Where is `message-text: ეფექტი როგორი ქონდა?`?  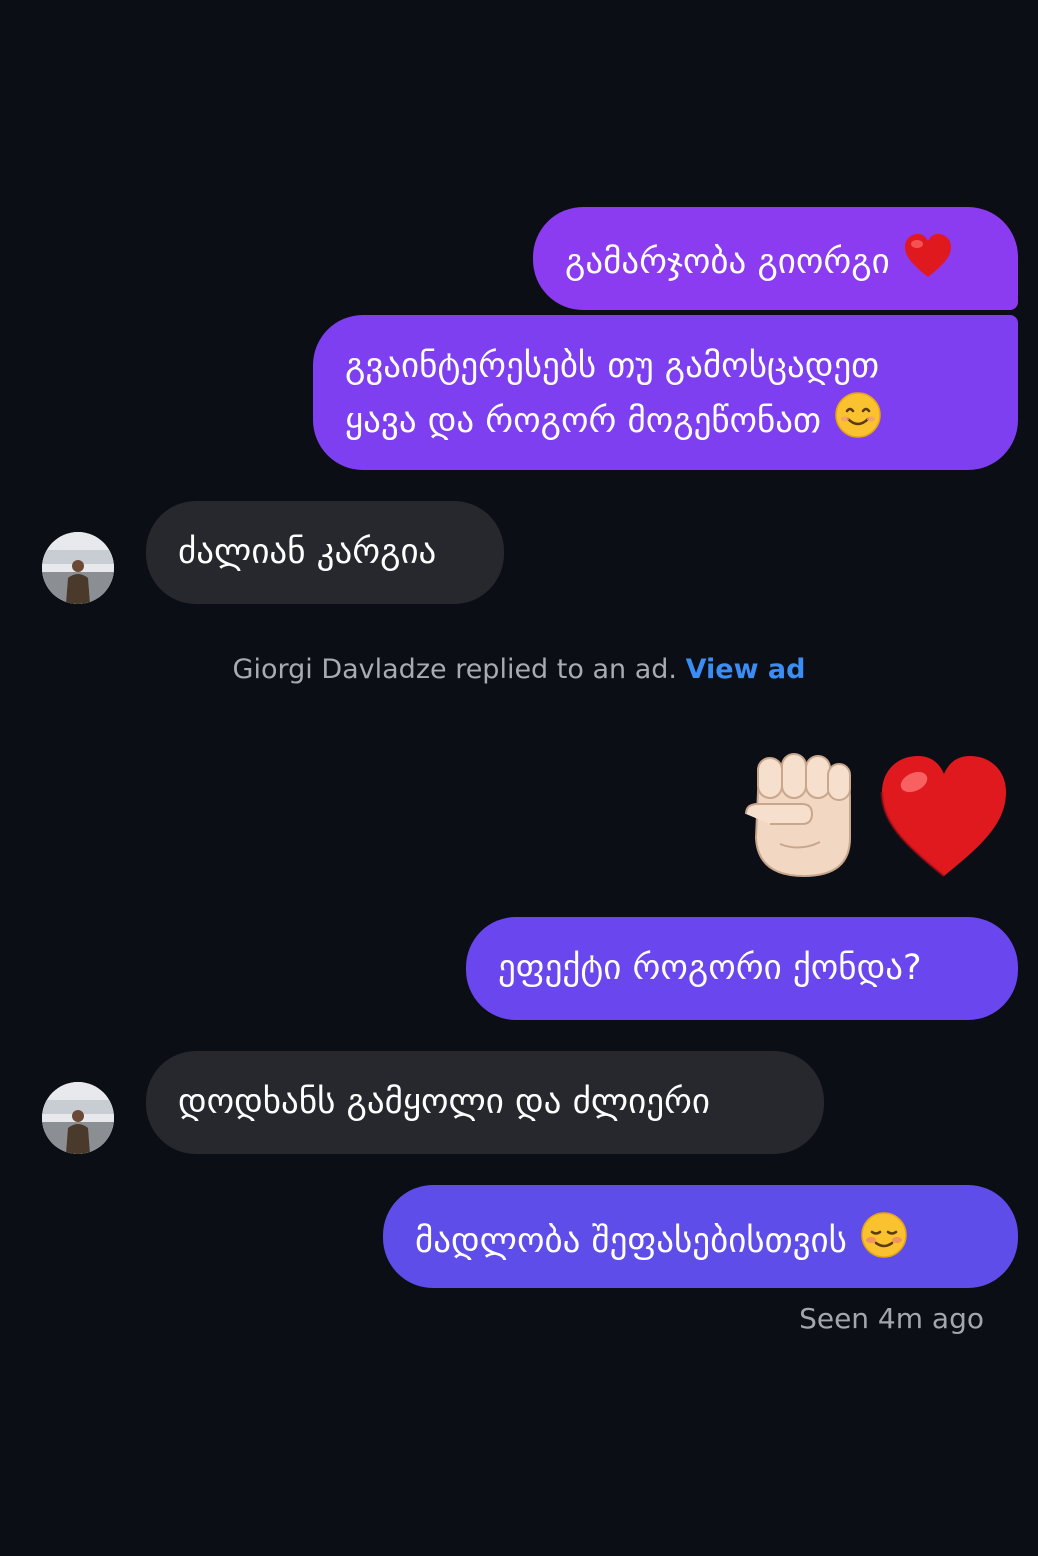 message-text: ეფექტი როგორი ქონდა? is located at coordinates (710, 968).